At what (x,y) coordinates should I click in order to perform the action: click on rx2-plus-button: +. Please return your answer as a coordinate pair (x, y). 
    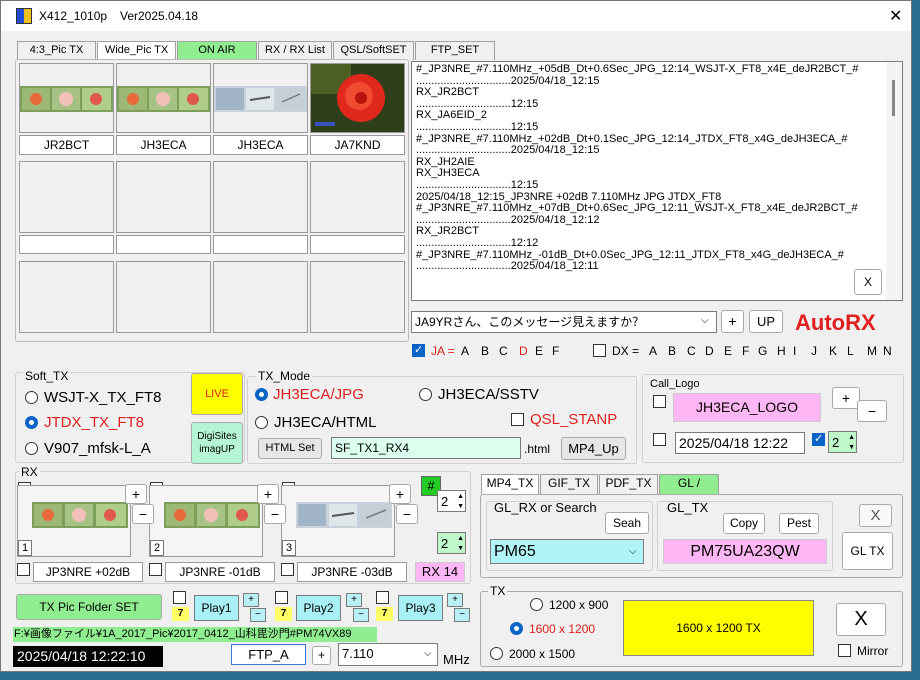
    Looking at the image, I should click on (268, 494).